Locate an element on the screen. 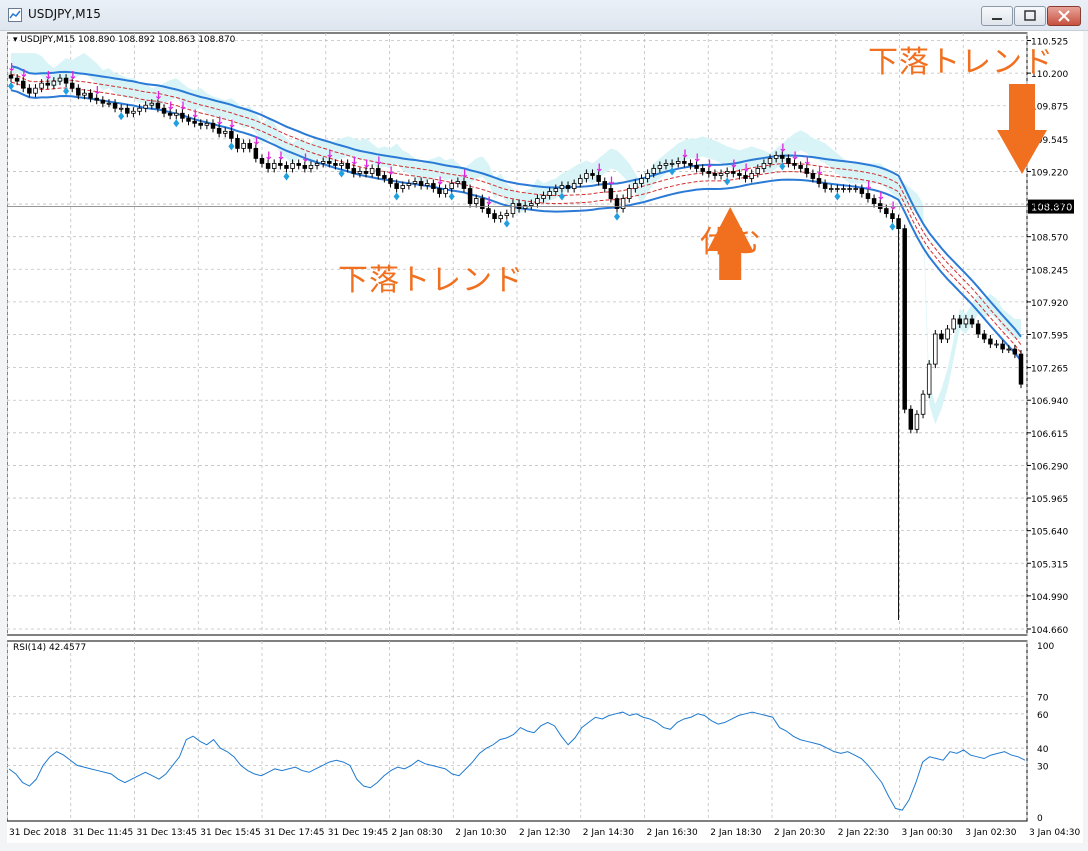 Image resolution: width=1088 pixels, height=851 pixels. time-tick-label: 2 Jan 20:30 is located at coordinates (800, 833).